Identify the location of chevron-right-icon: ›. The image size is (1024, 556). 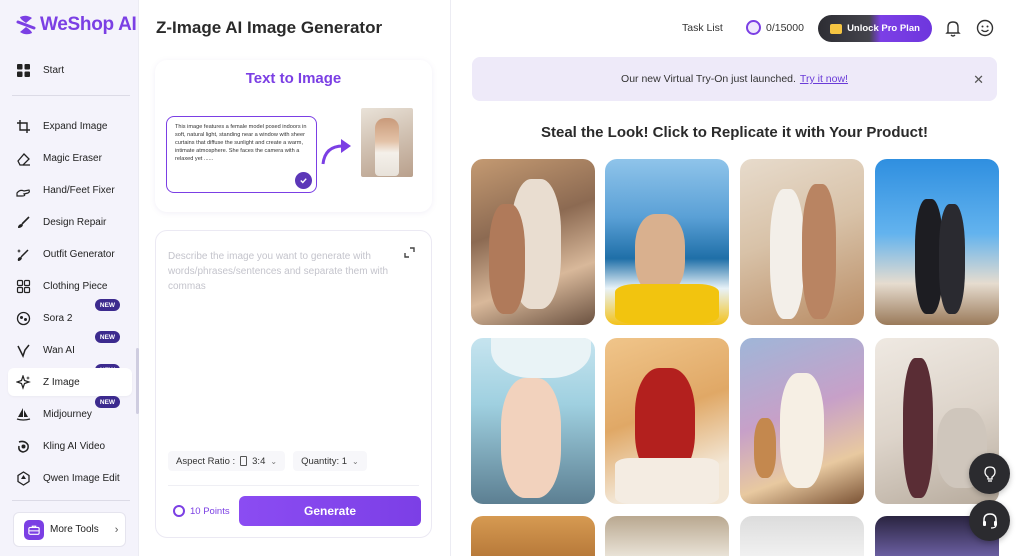
(116, 529).